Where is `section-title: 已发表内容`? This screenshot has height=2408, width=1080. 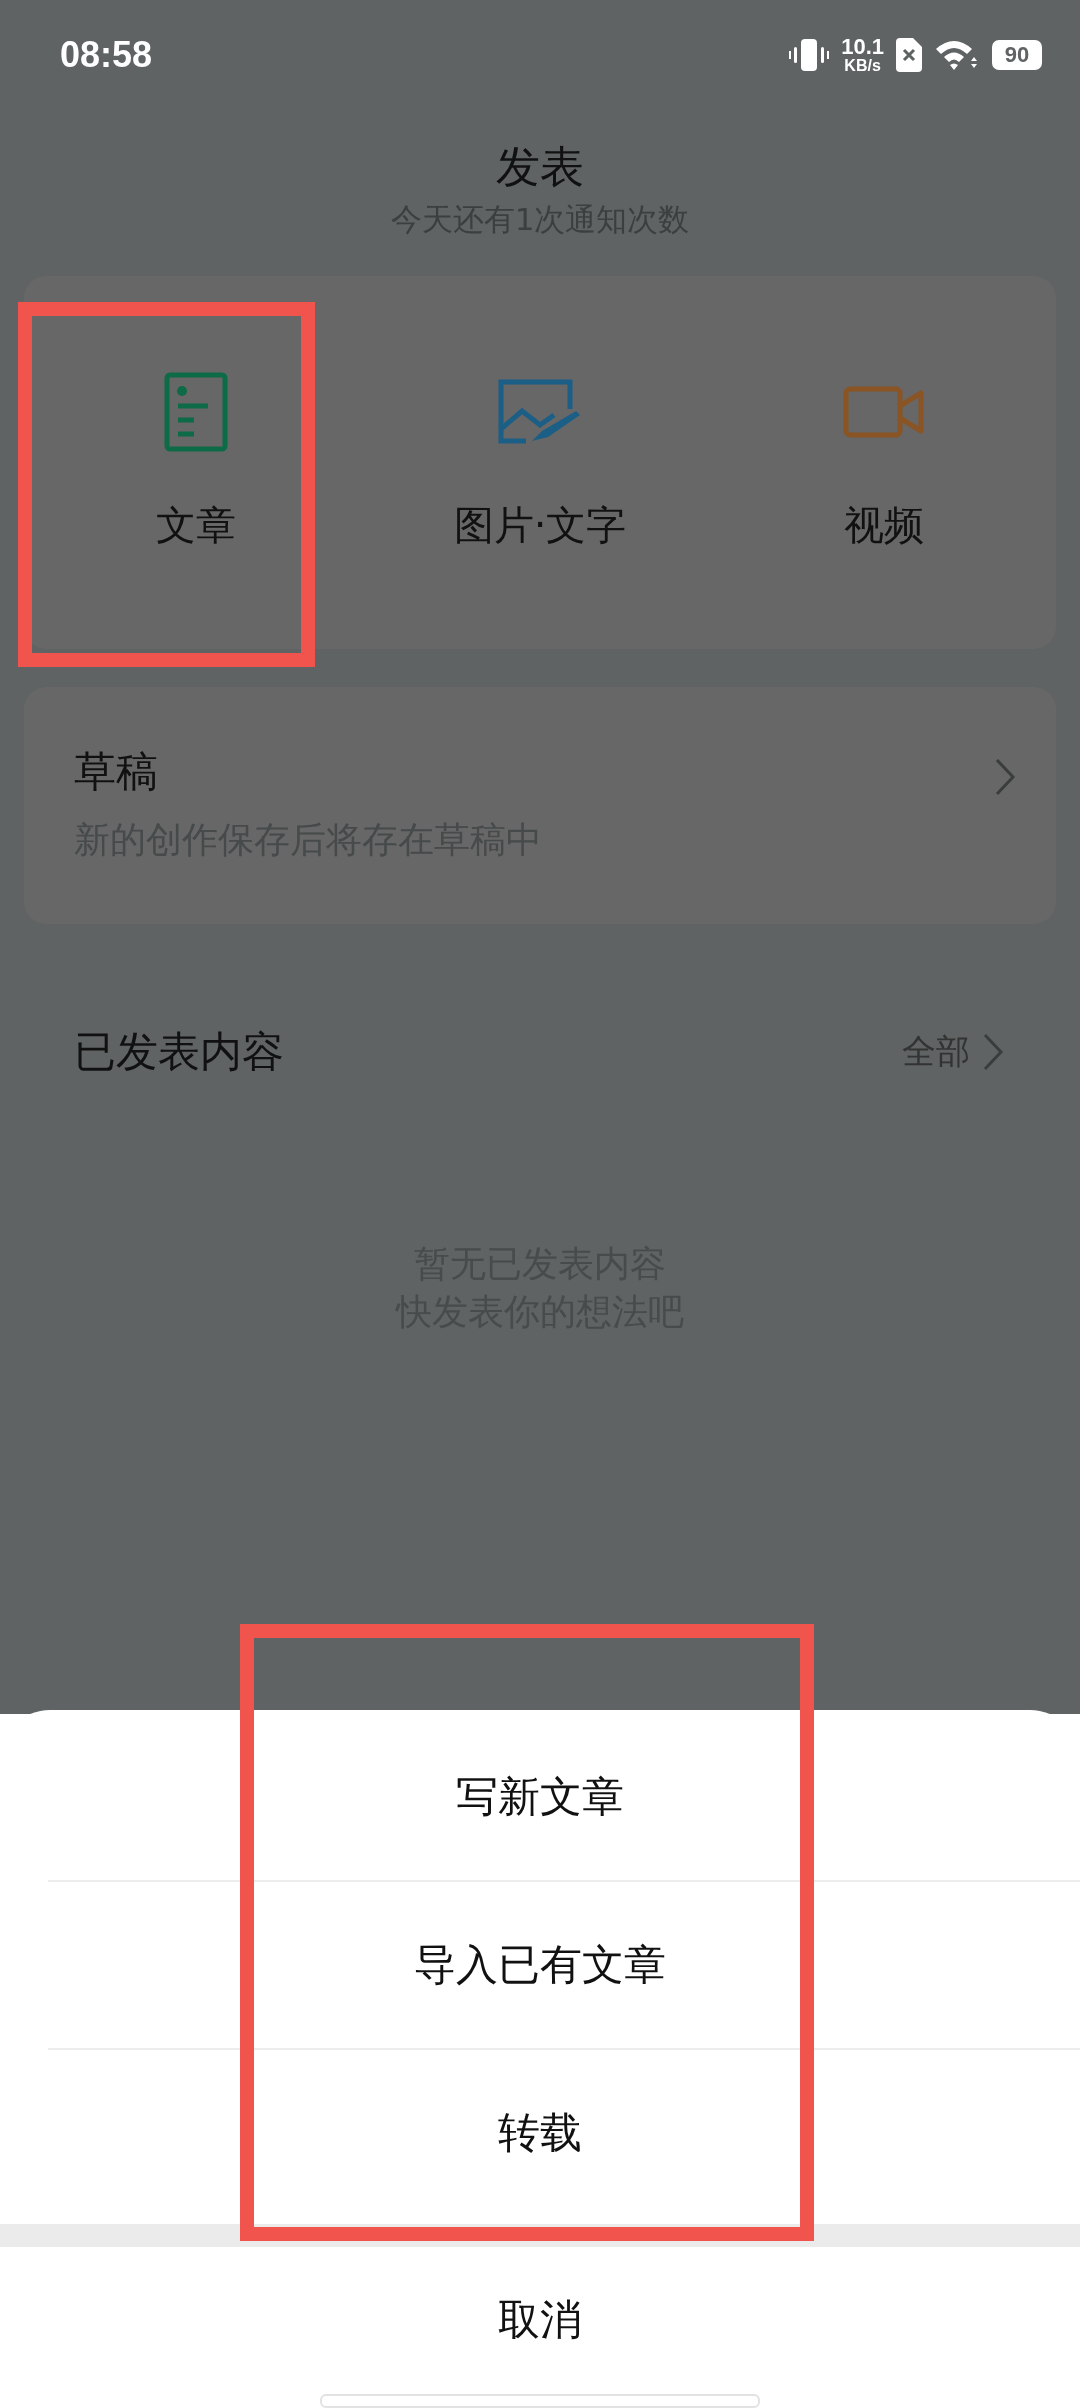
section-title: 已发表内容 is located at coordinates (179, 1052).